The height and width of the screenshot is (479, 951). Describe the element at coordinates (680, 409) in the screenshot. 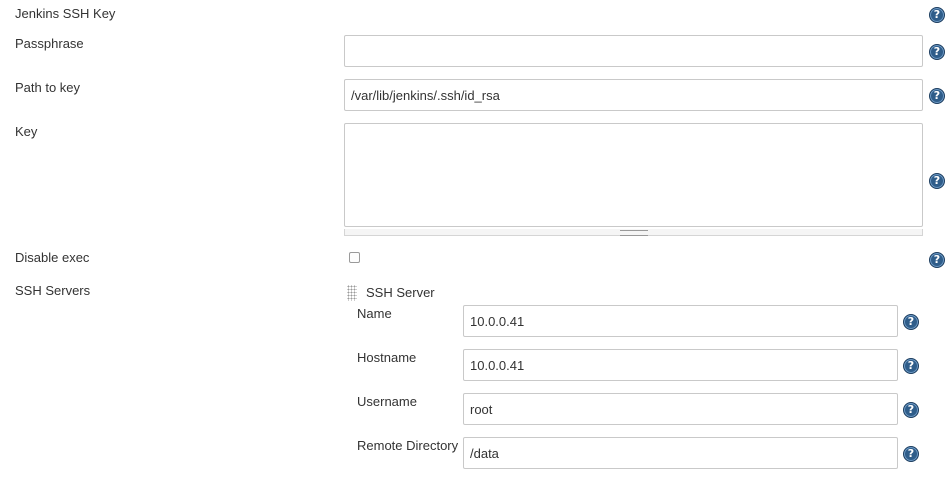

I see `username-input` at that location.